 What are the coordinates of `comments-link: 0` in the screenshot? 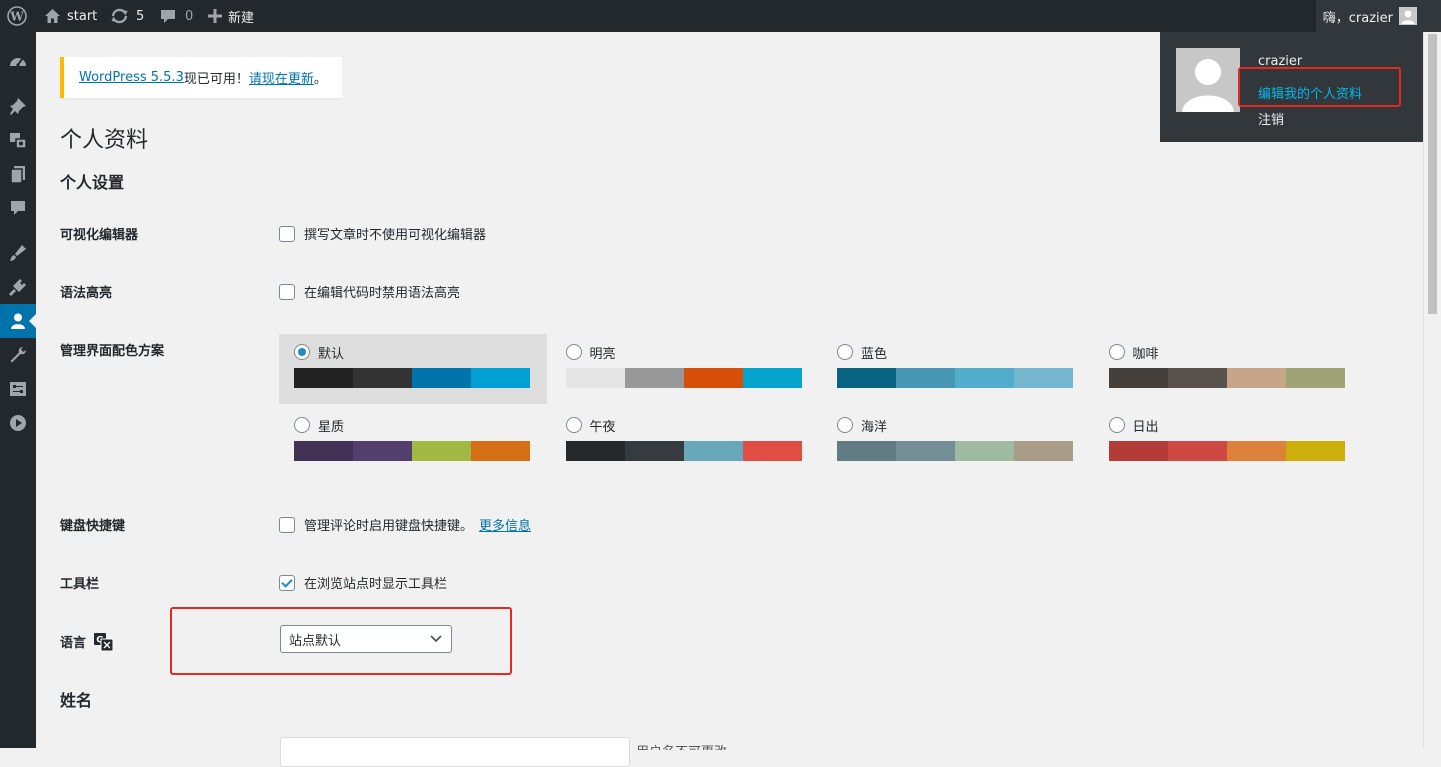 It's located at (176, 16).